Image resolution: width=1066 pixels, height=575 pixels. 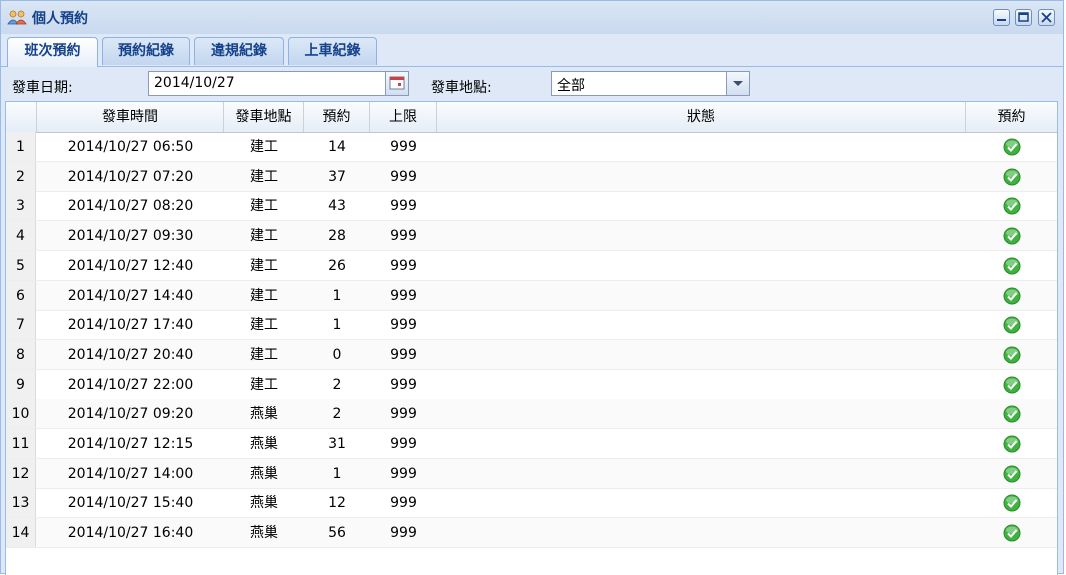 I want to click on cell-booked: 56, so click(x=337, y=533).